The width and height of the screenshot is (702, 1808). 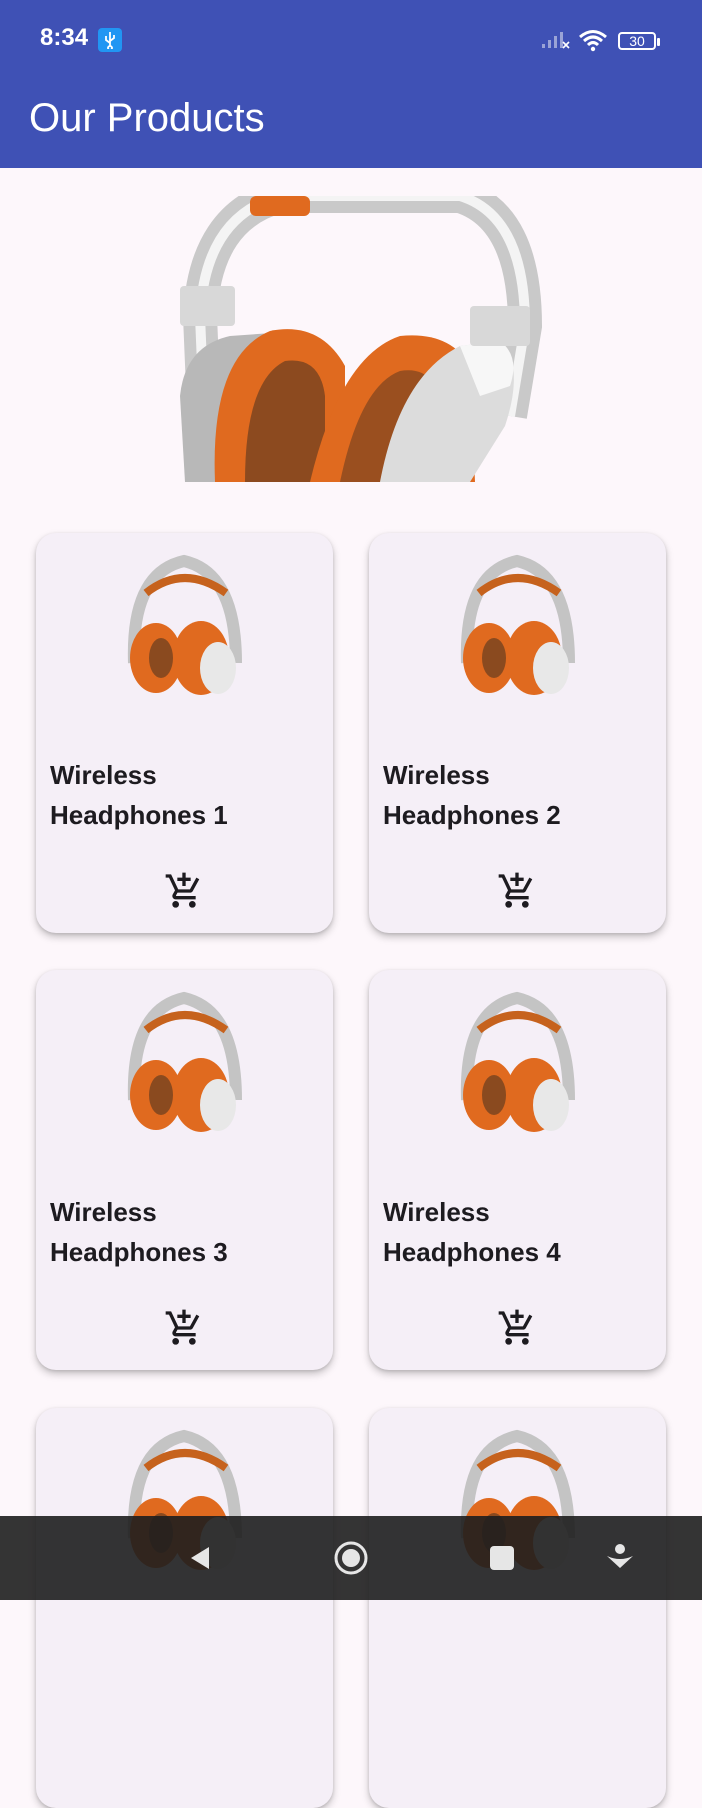 I want to click on system-nav-bar, so click(x=351, y=1558).